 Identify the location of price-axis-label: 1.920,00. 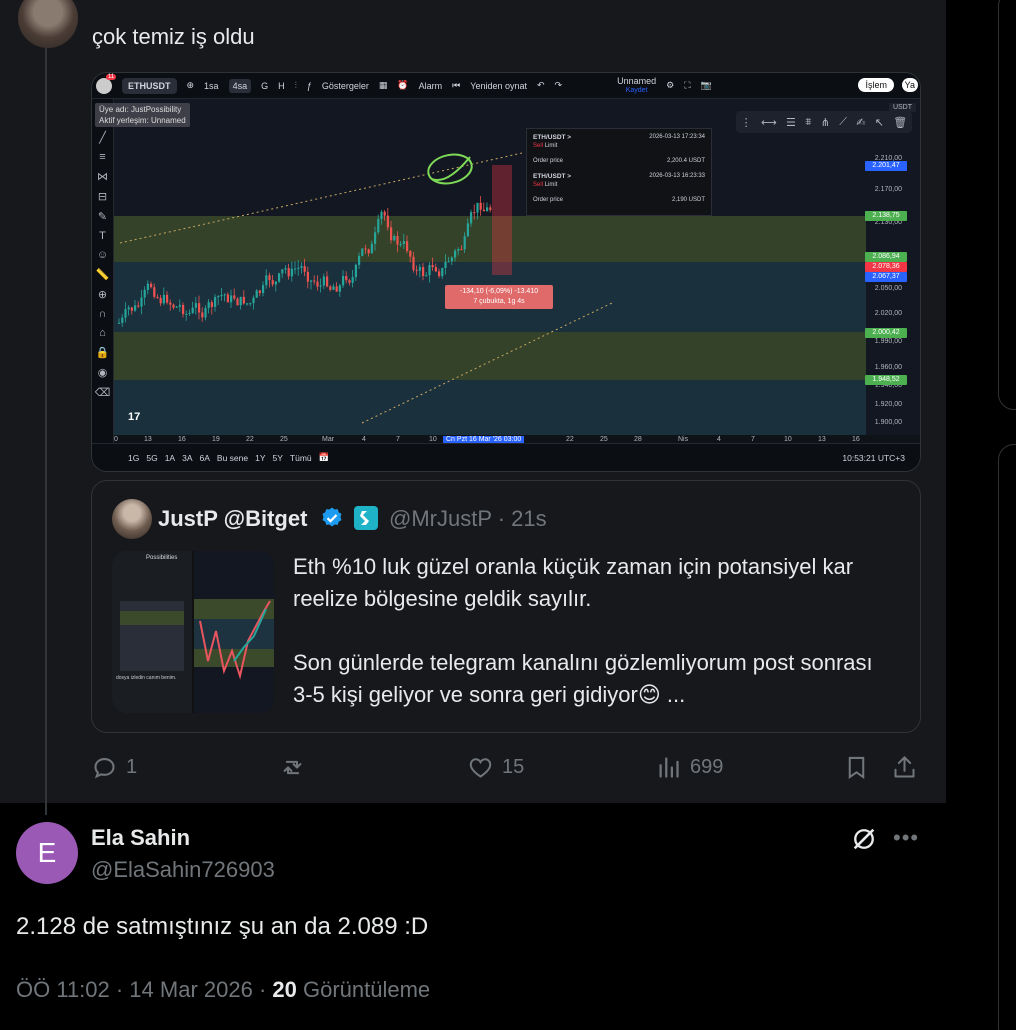
(888, 404).